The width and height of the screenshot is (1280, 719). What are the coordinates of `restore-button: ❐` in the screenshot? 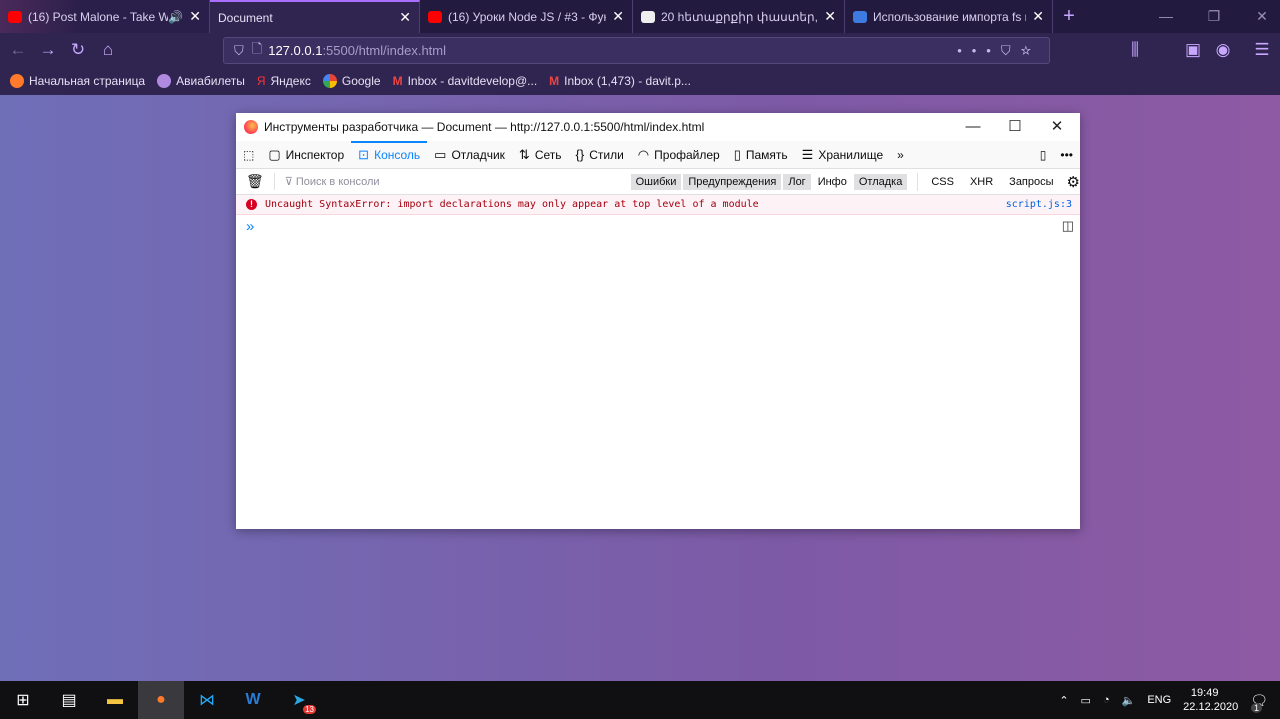 It's located at (1214, 16).